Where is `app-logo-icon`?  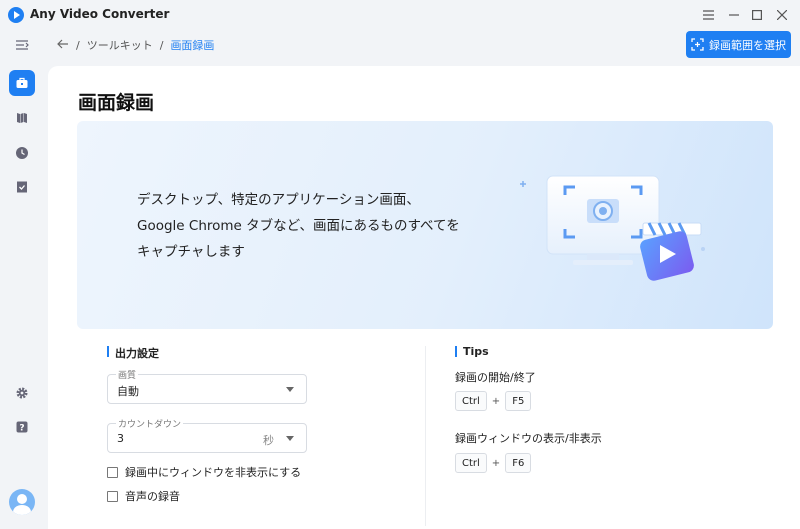
app-logo-icon is located at coordinates (16, 15).